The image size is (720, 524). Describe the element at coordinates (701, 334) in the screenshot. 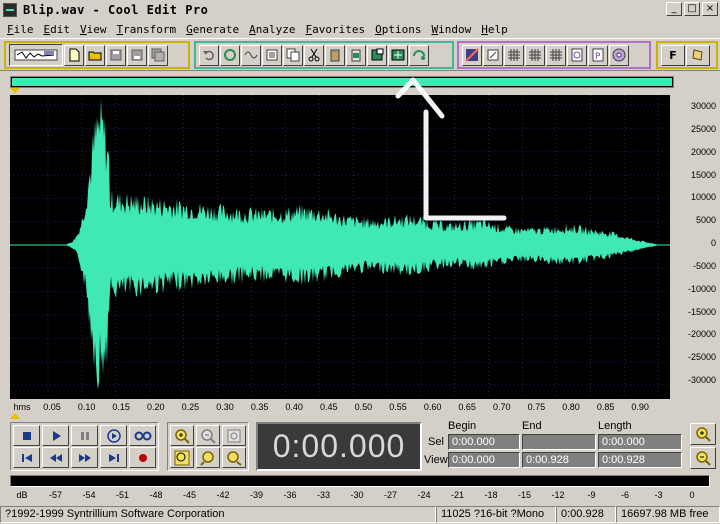

I see `amplitude-tick-label: -20000` at that location.